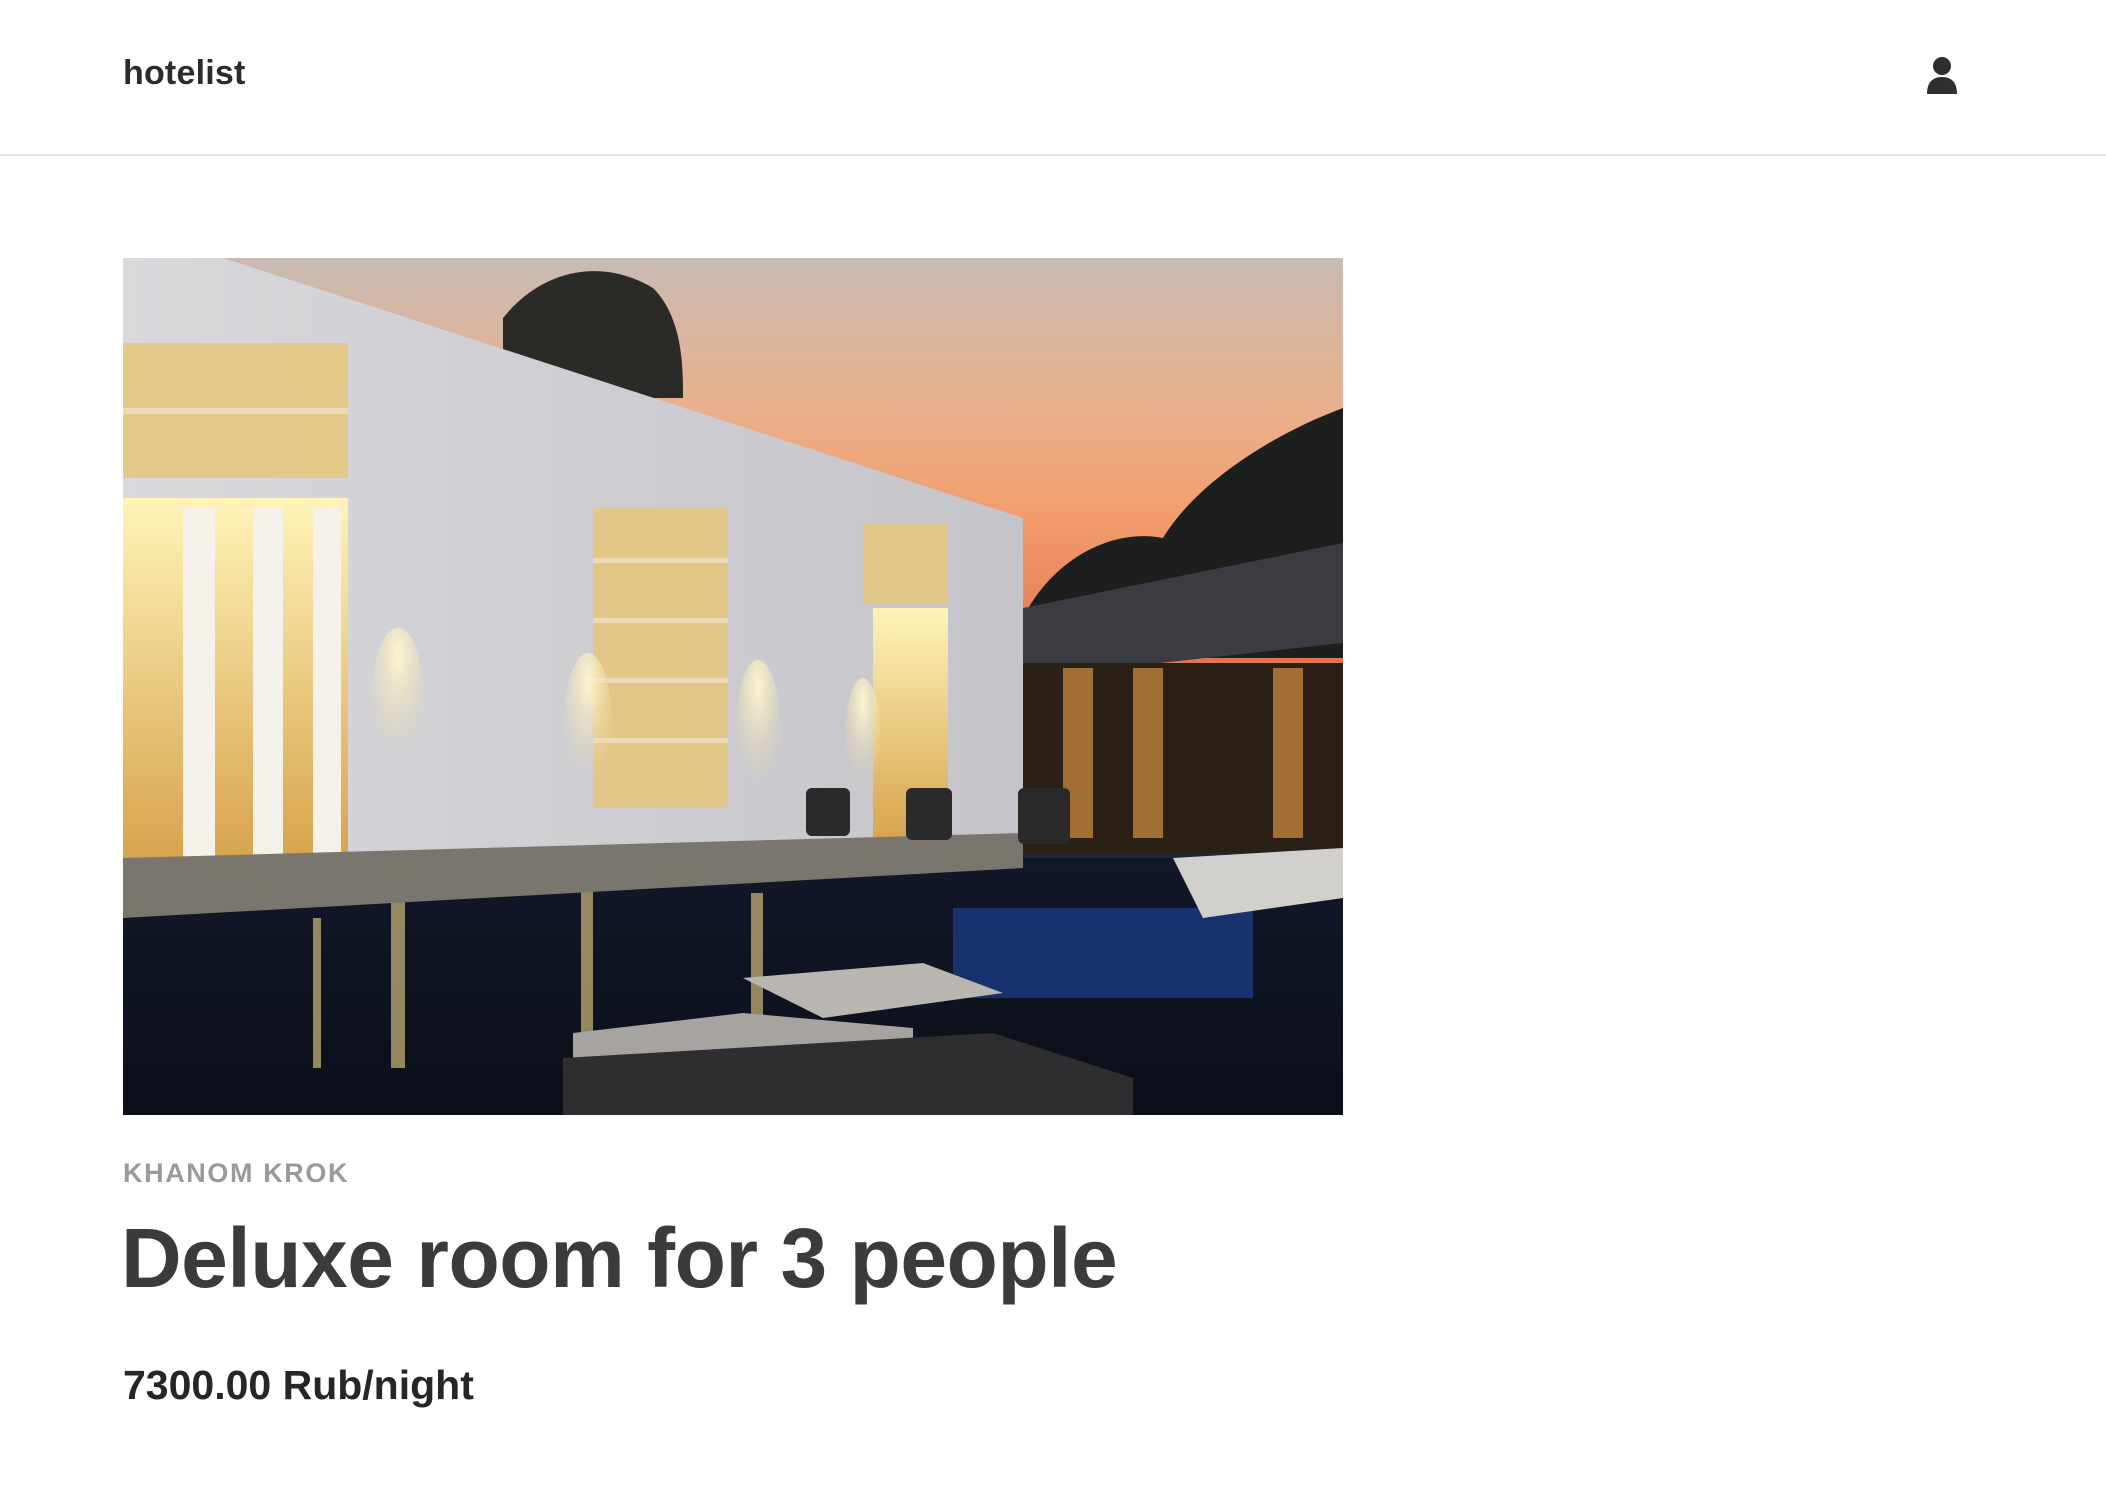 This screenshot has width=2106, height=1510. What do you see at coordinates (619, 1258) in the screenshot?
I see `room-title: Deluxe room for 3 people` at bounding box center [619, 1258].